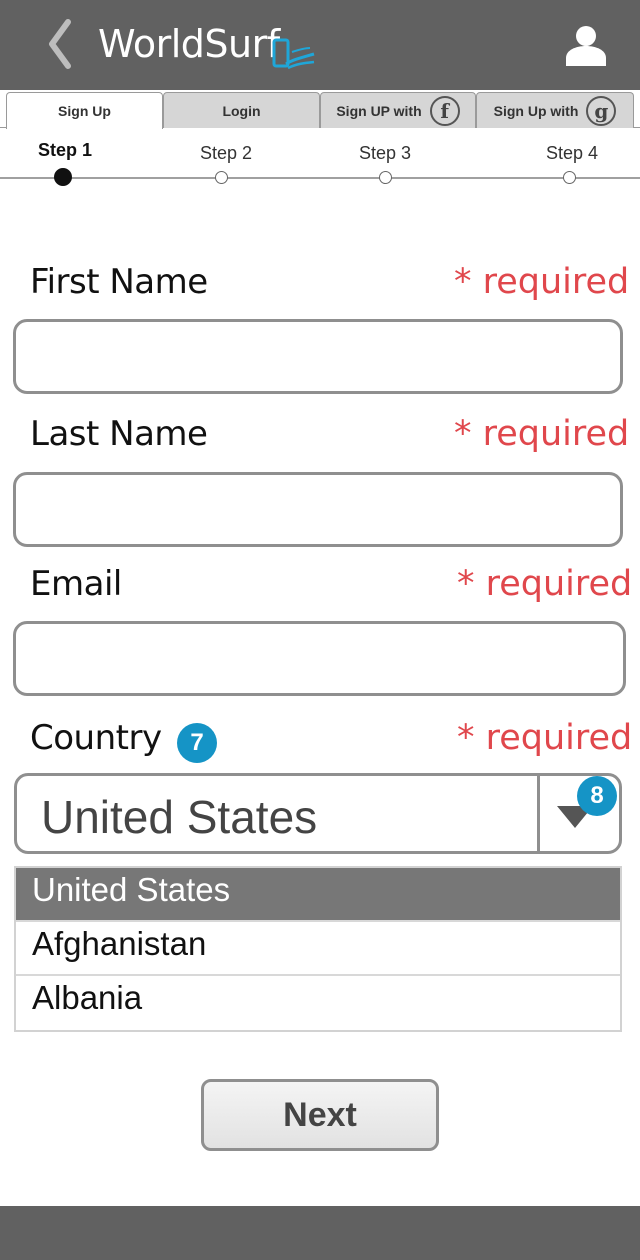  What do you see at coordinates (320, 178) in the screenshot?
I see `step-line` at bounding box center [320, 178].